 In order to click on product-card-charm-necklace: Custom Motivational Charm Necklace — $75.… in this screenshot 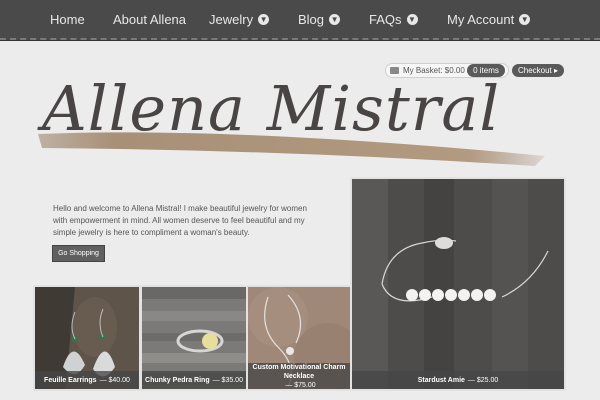, I will do `click(299, 338)`.